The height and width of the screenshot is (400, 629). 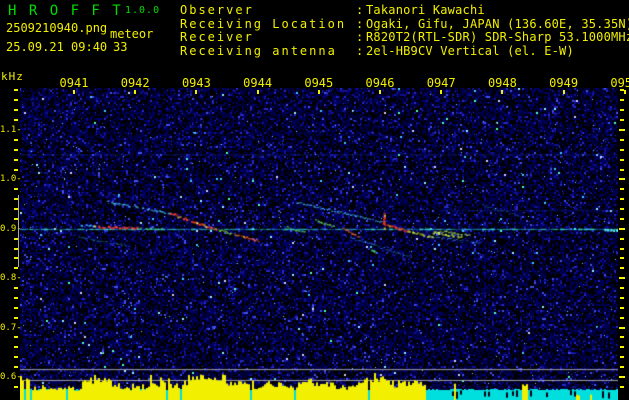 What do you see at coordinates (564, 83) in the screenshot?
I see `time-label: 0949` at bounding box center [564, 83].